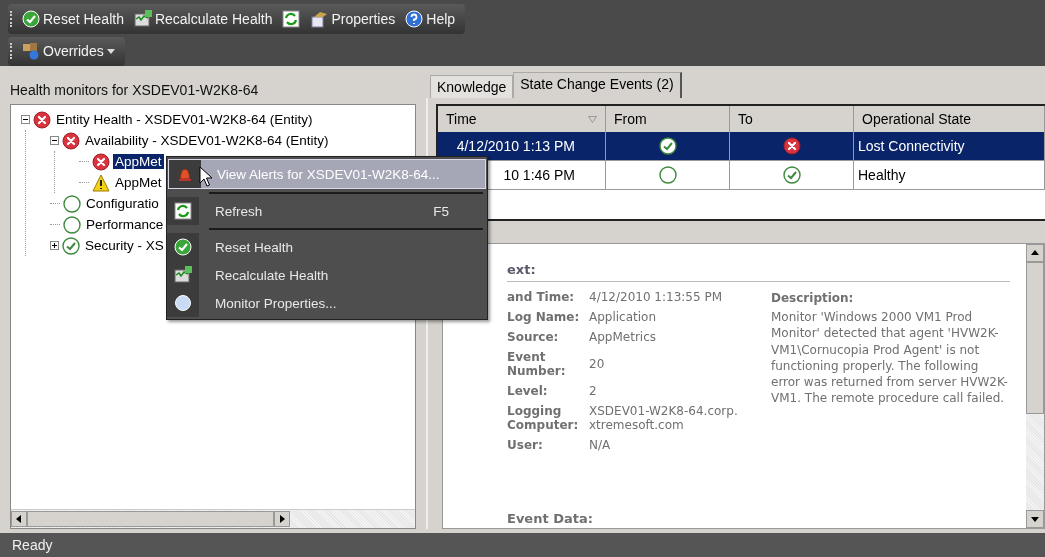  I want to click on description-label: Description:, so click(813, 298).